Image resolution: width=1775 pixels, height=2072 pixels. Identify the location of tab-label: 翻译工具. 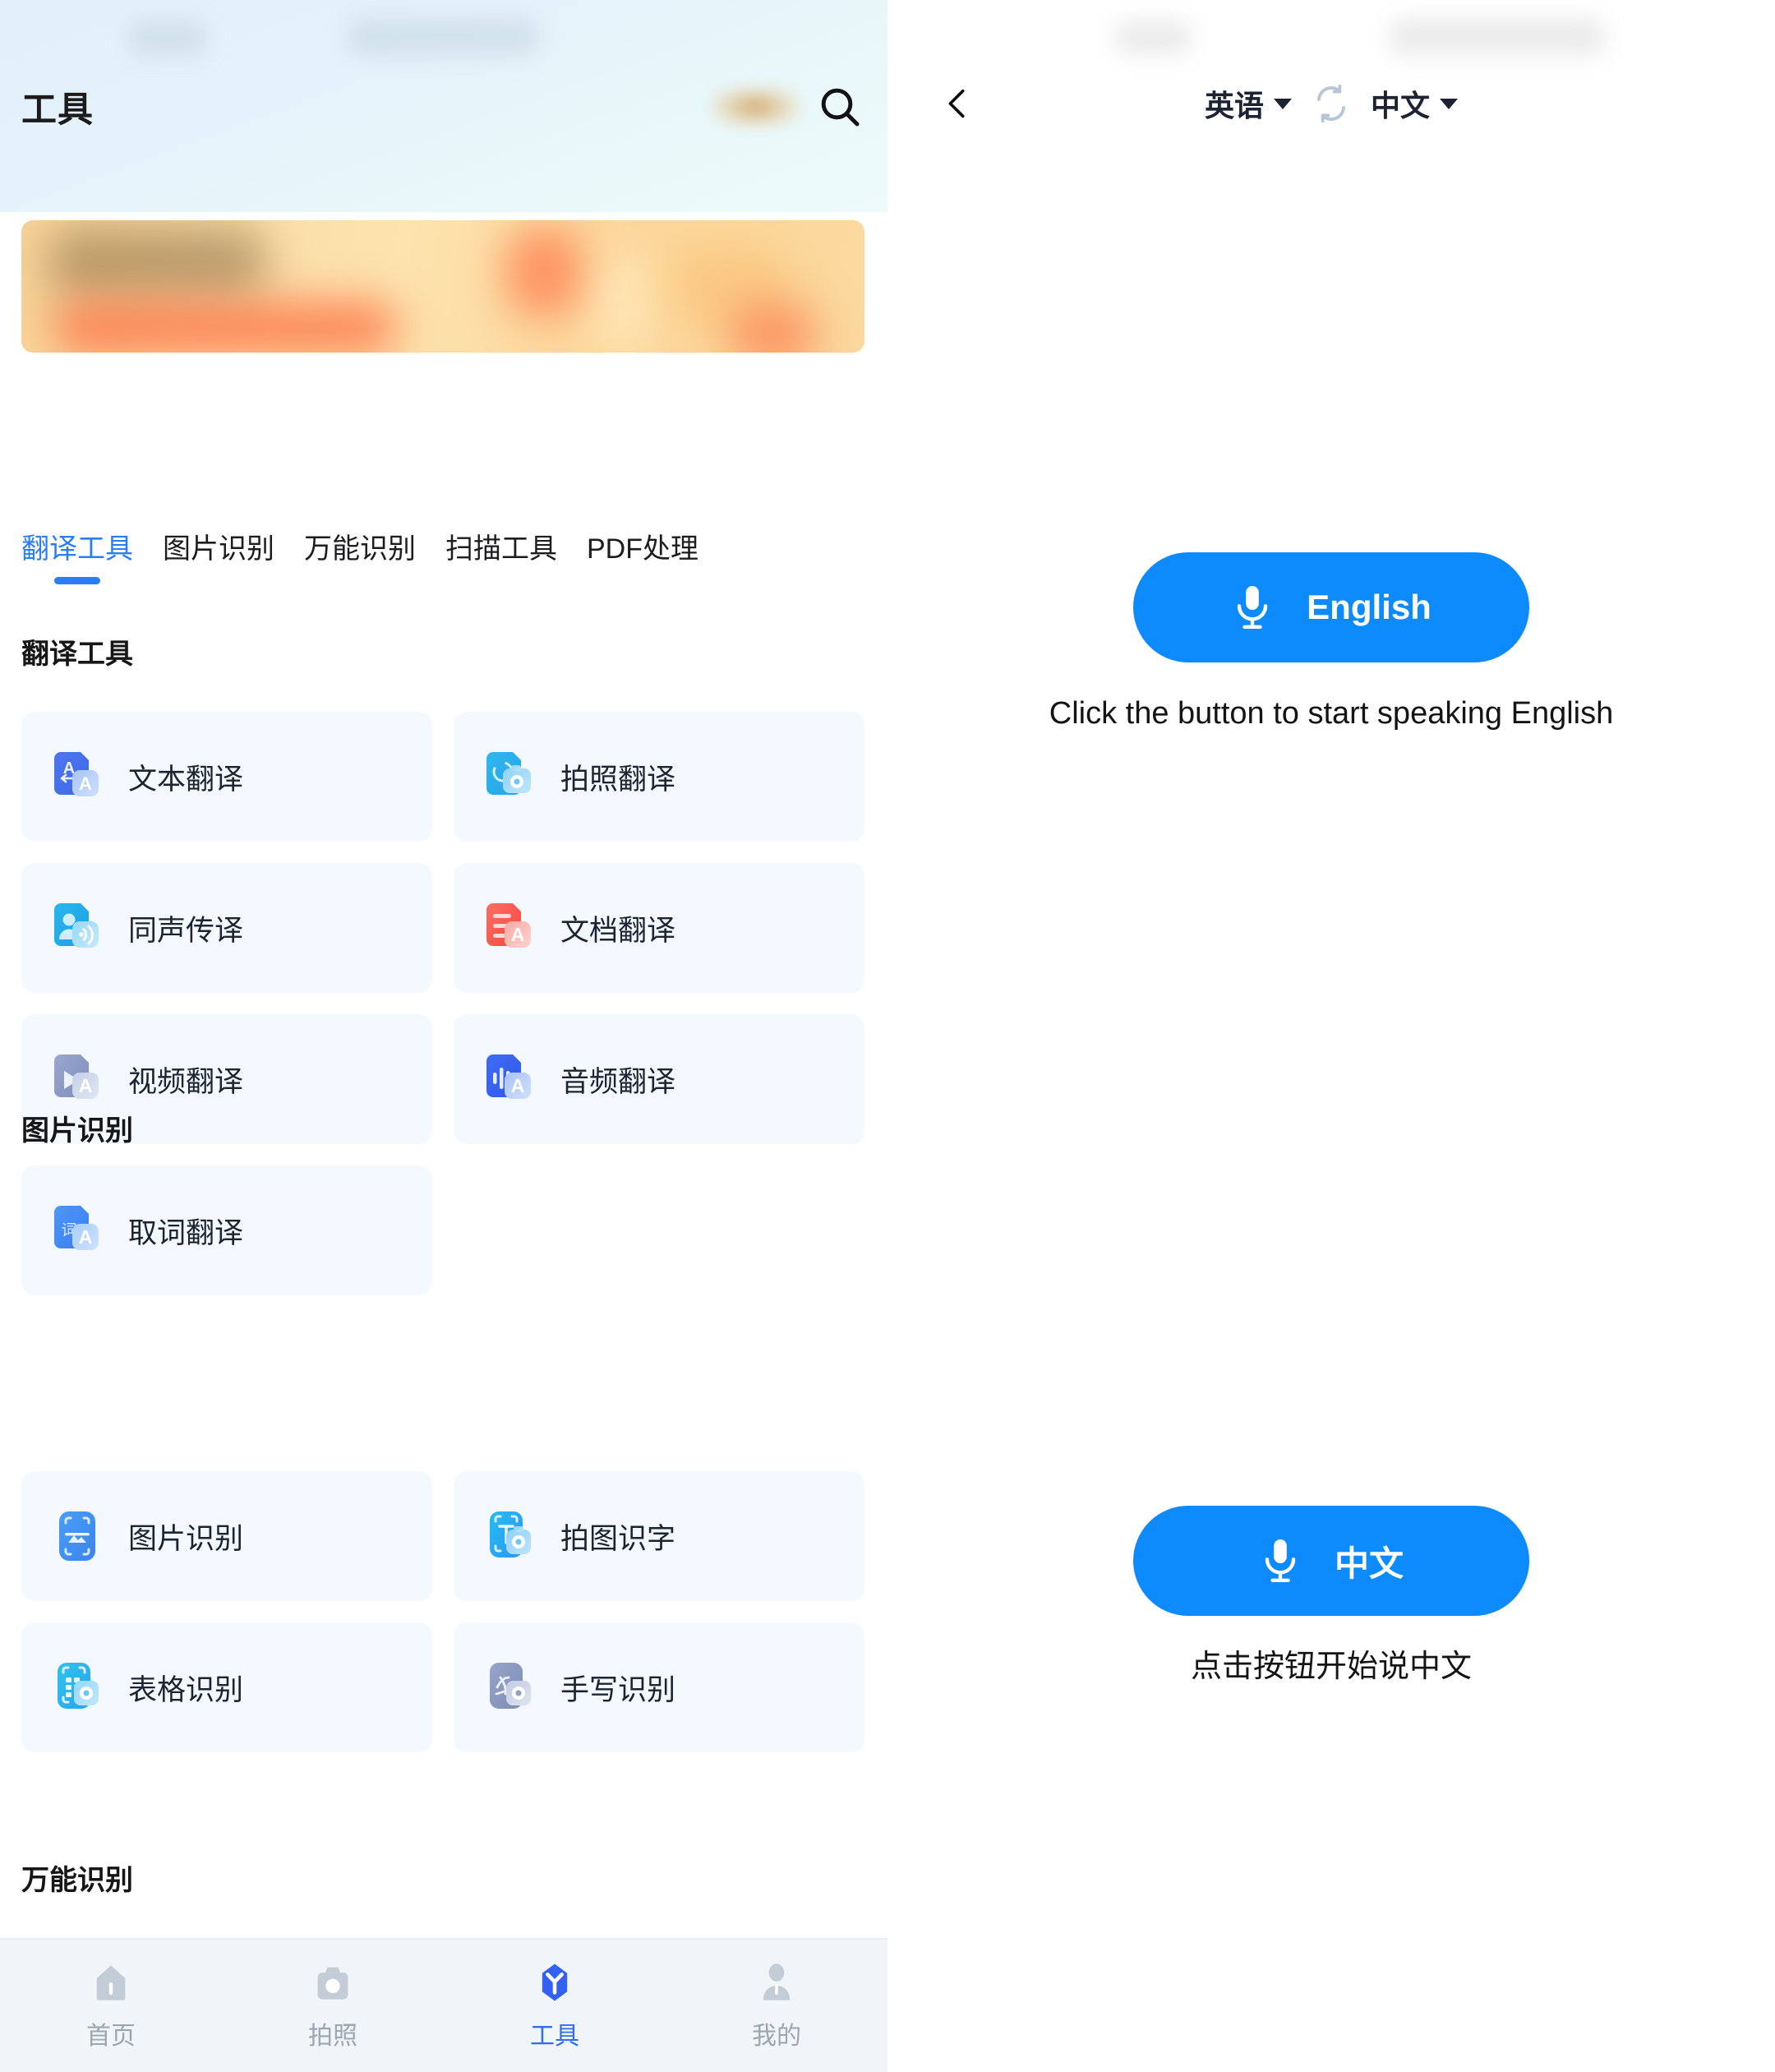
(77, 549).